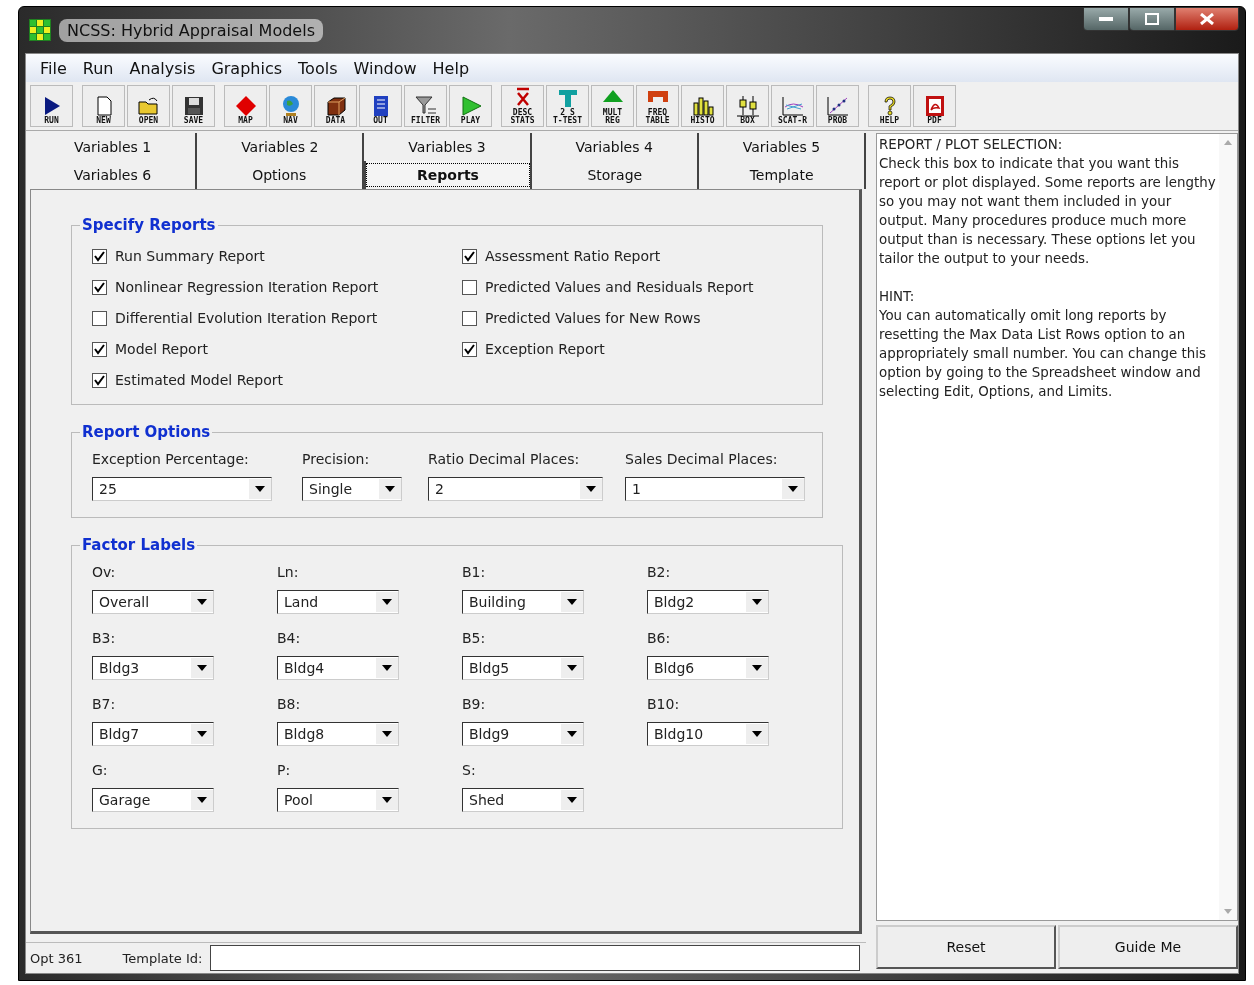  Describe the element at coordinates (290, 106) in the screenshot. I see `toolbar-button: NAV` at that location.